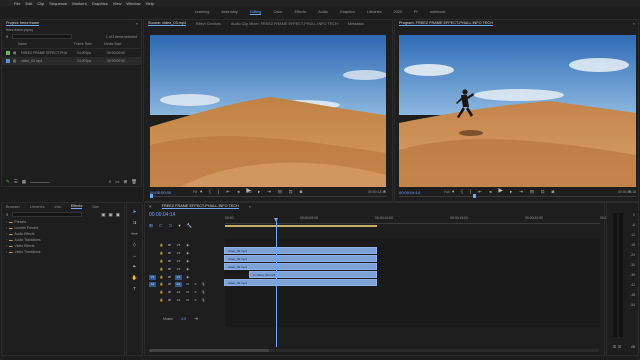  What do you see at coordinates (268, 196) in the screenshot?
I see `source-scrubber` at bounding box center [268, 196].